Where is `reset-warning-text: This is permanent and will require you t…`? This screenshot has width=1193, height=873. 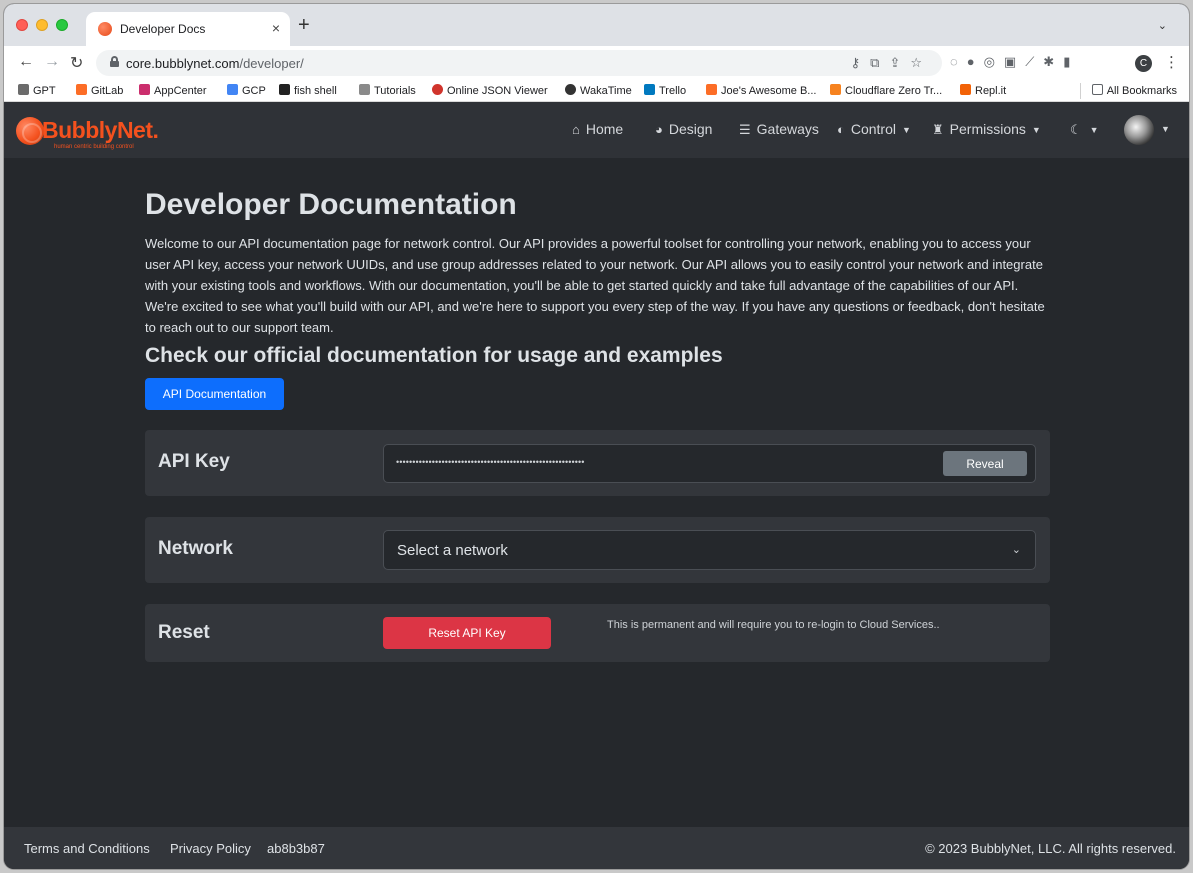 reset-warning-text: This is permanent and will require you t… is located at coordinates (773, 625).